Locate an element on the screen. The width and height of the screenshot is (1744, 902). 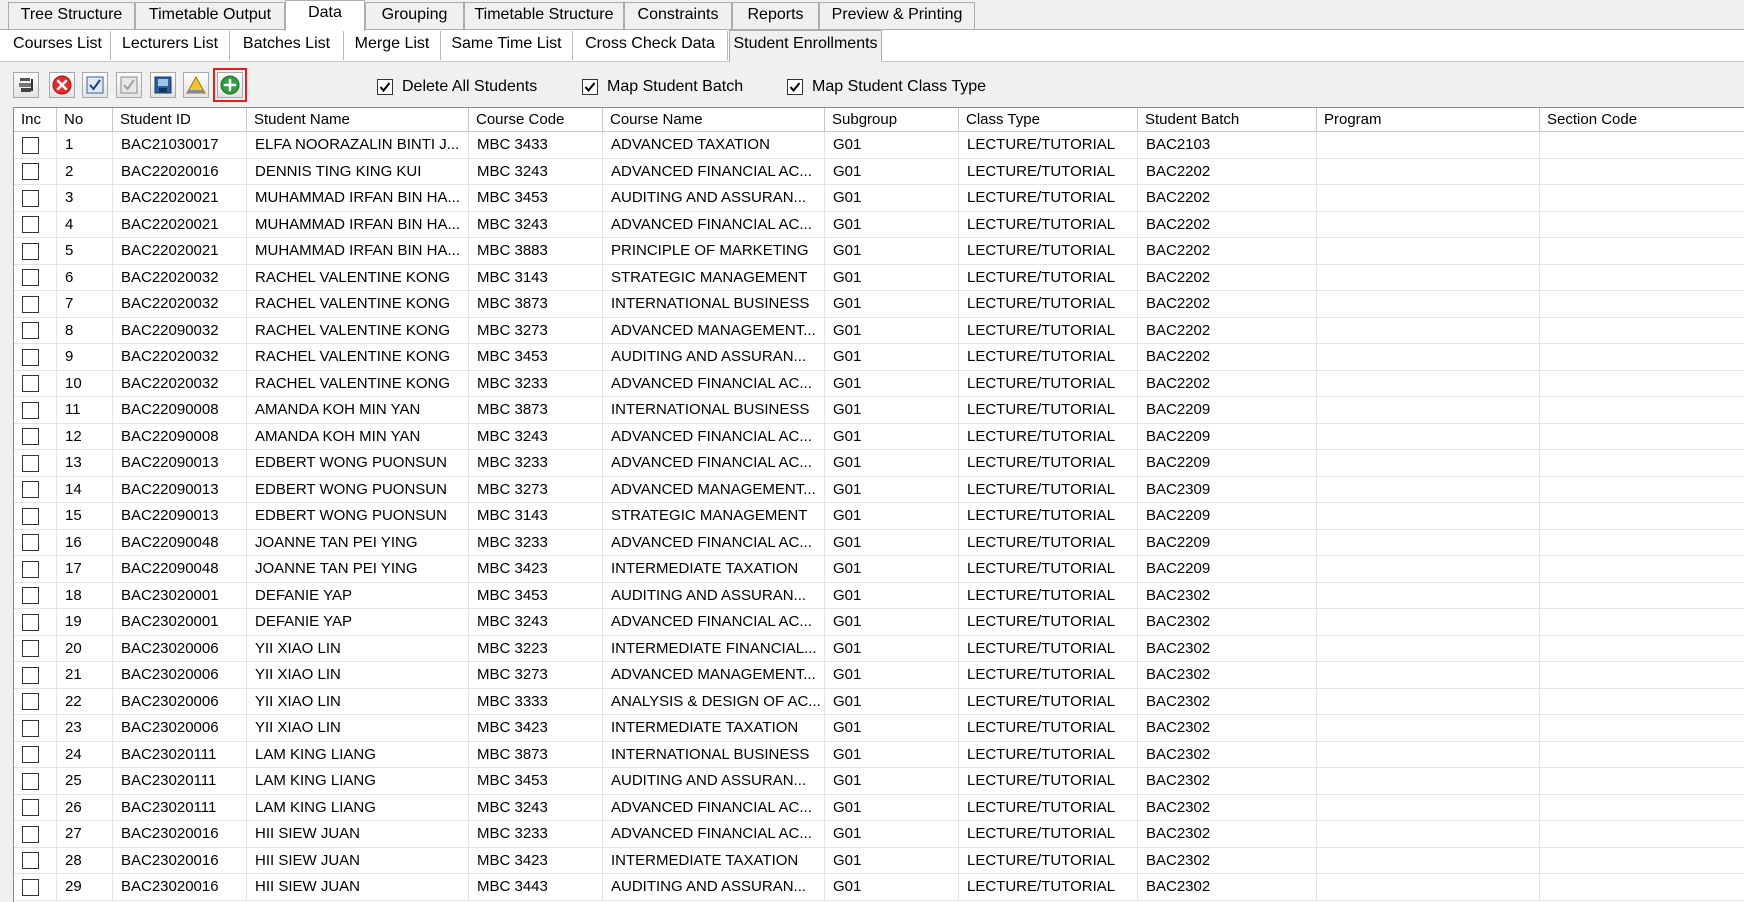
import-button is located at coordinates (26, 85).